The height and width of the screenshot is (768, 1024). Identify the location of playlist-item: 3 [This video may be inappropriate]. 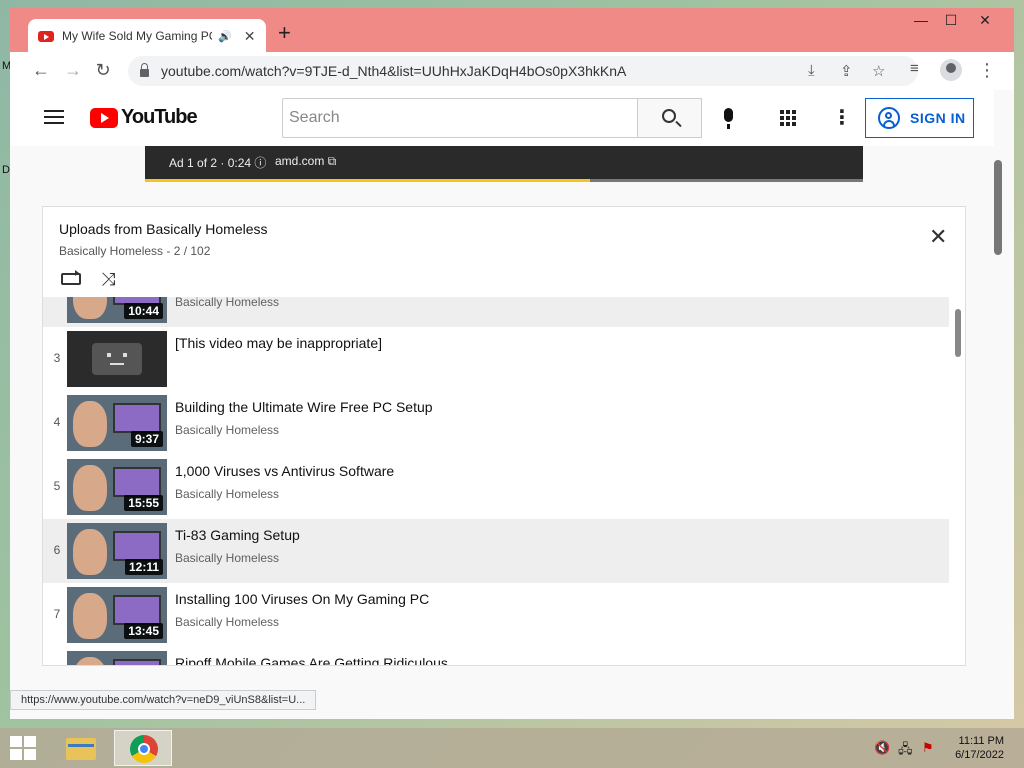
(496, 359).